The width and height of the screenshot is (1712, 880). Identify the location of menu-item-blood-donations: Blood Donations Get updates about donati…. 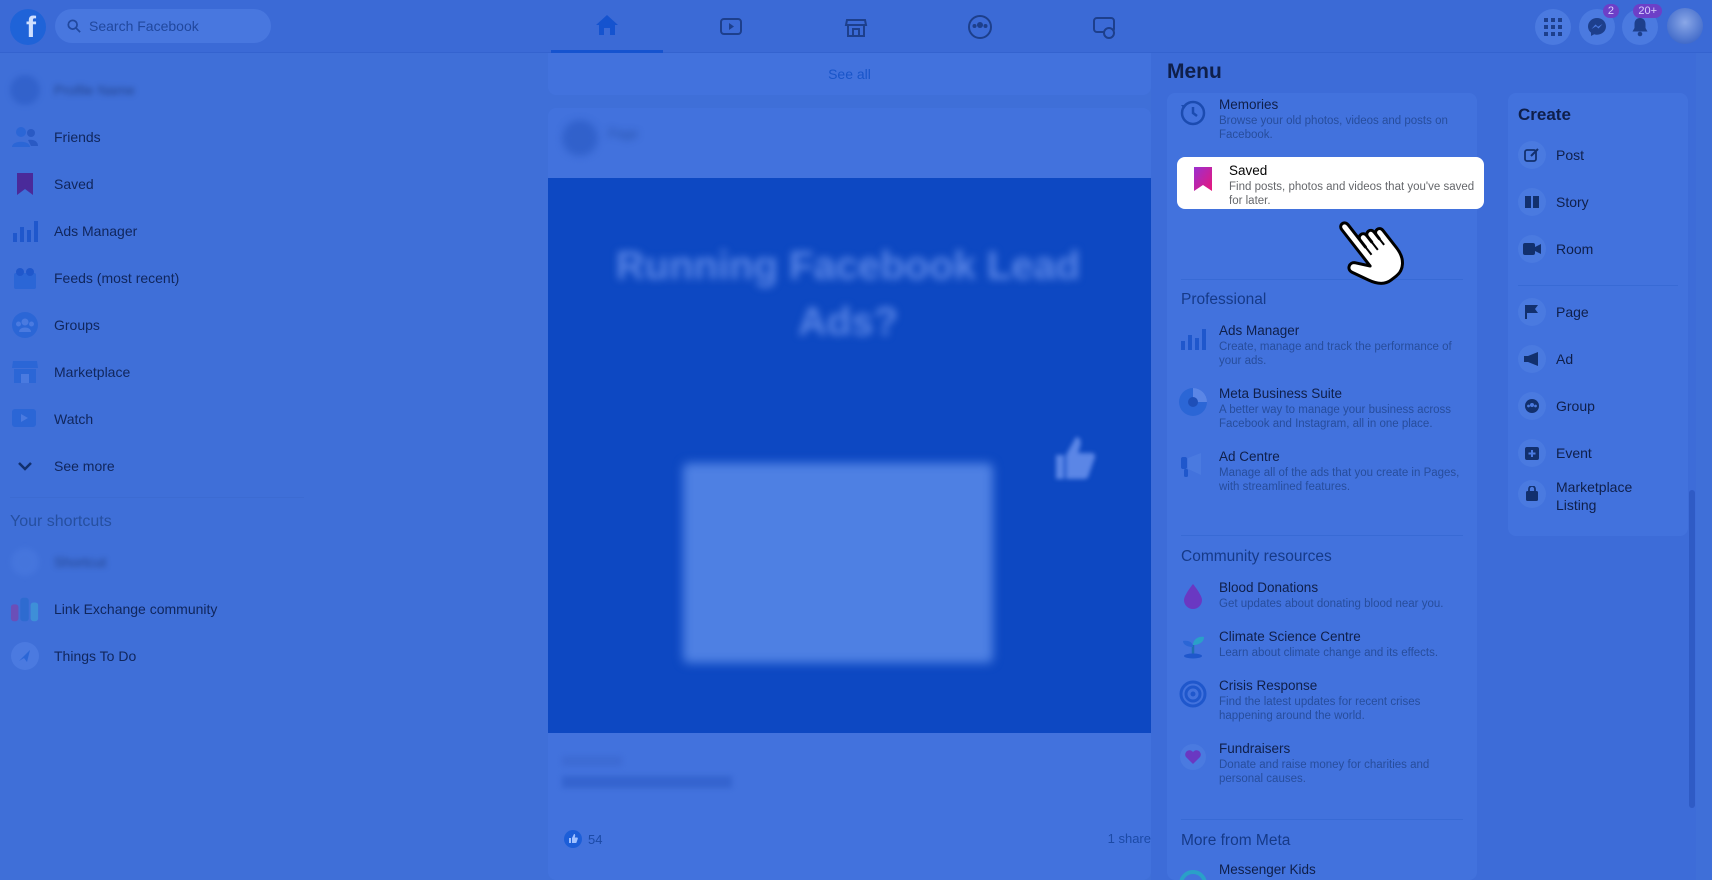
(1323, 596).